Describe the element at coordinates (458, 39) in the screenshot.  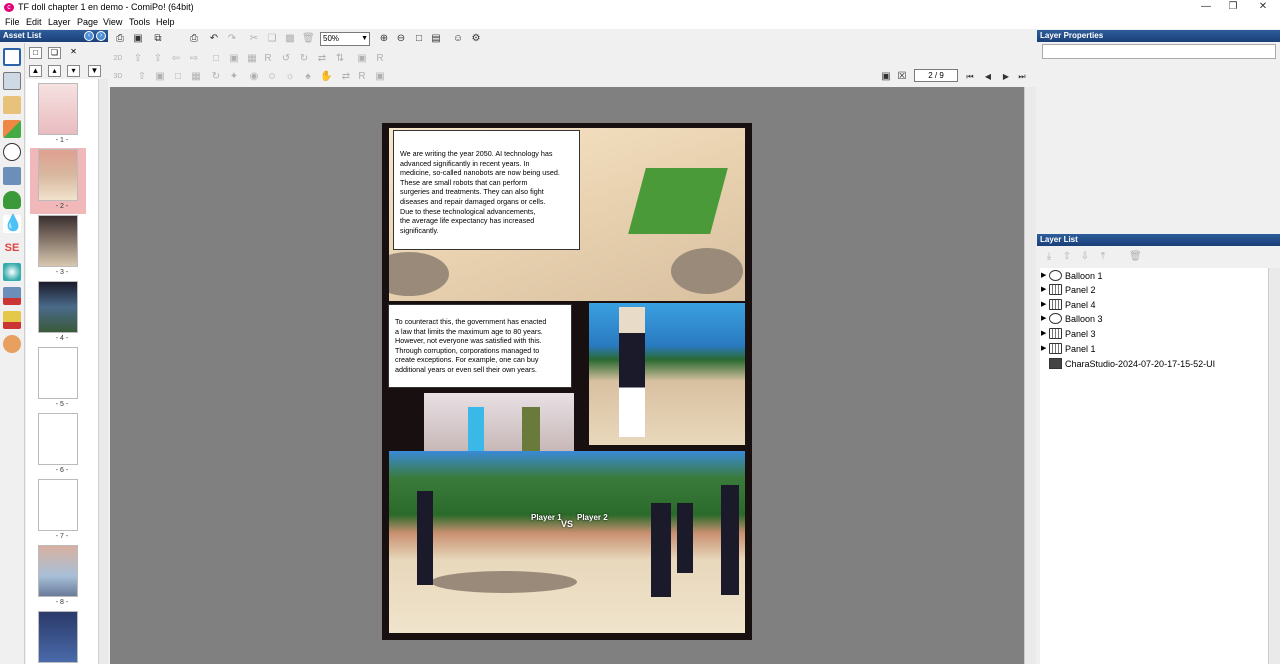
I see `pose-icon: ☺` at that location.